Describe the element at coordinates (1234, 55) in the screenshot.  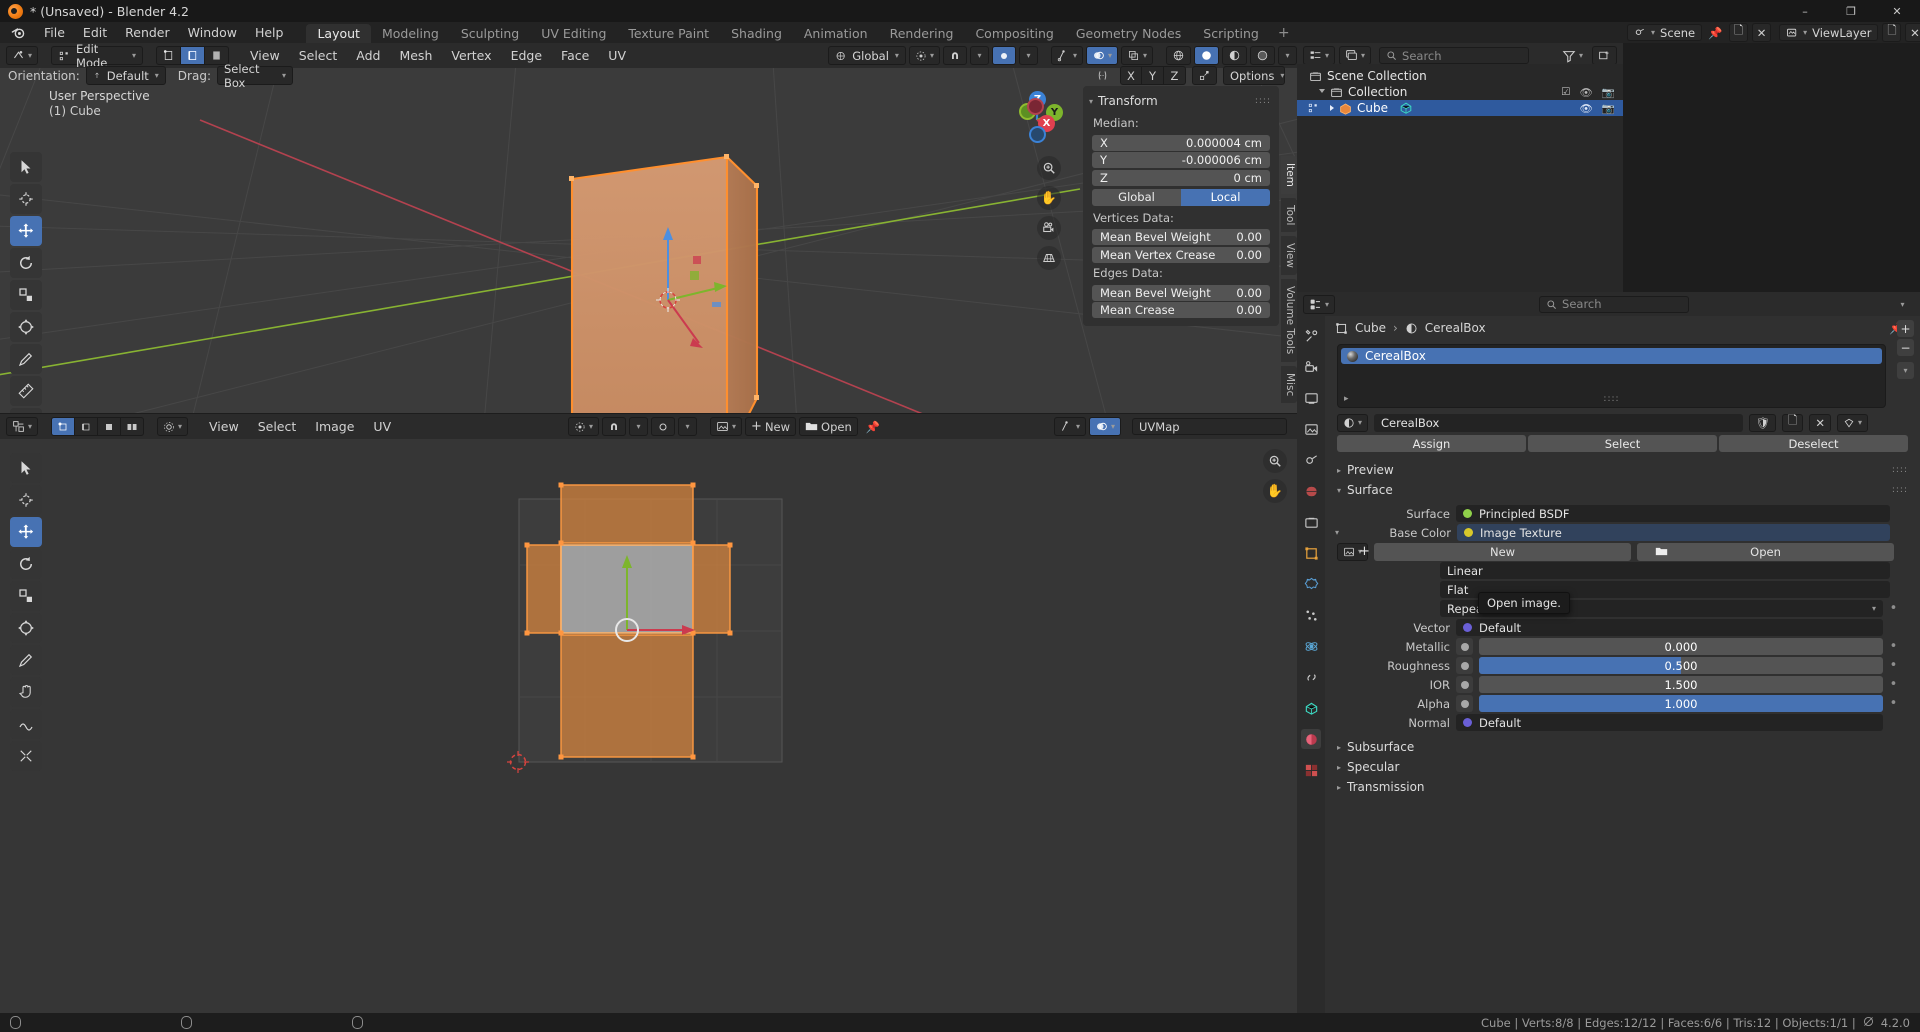
I see `shading-material-icon` at that location.